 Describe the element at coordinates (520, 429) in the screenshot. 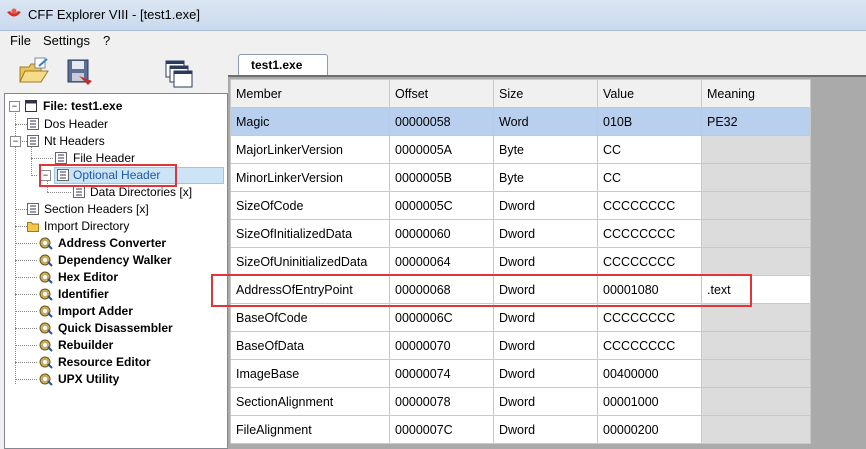

I see `table-row: FileAlignment 0000007C Dword 00000200` at that location.